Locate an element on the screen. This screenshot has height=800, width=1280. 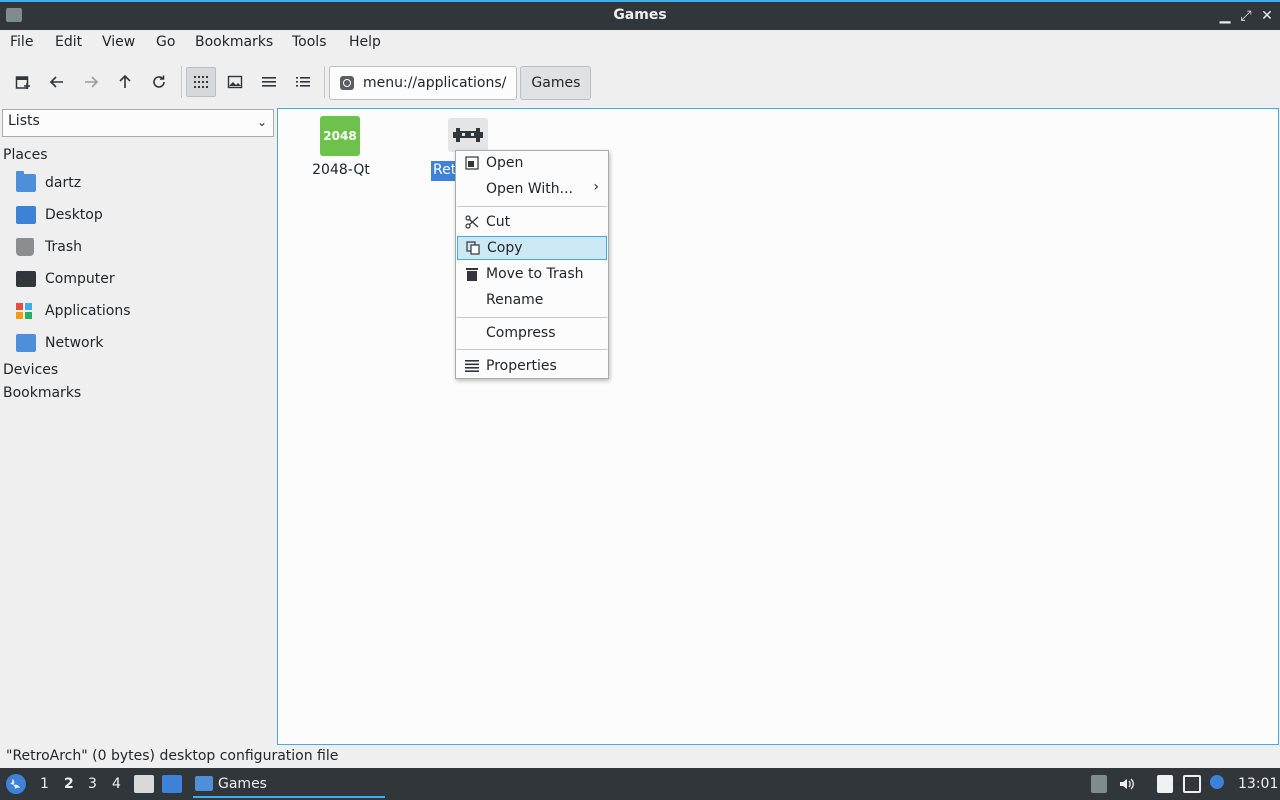
clipboard-tray-icon is located at coordinates (1165, 784).